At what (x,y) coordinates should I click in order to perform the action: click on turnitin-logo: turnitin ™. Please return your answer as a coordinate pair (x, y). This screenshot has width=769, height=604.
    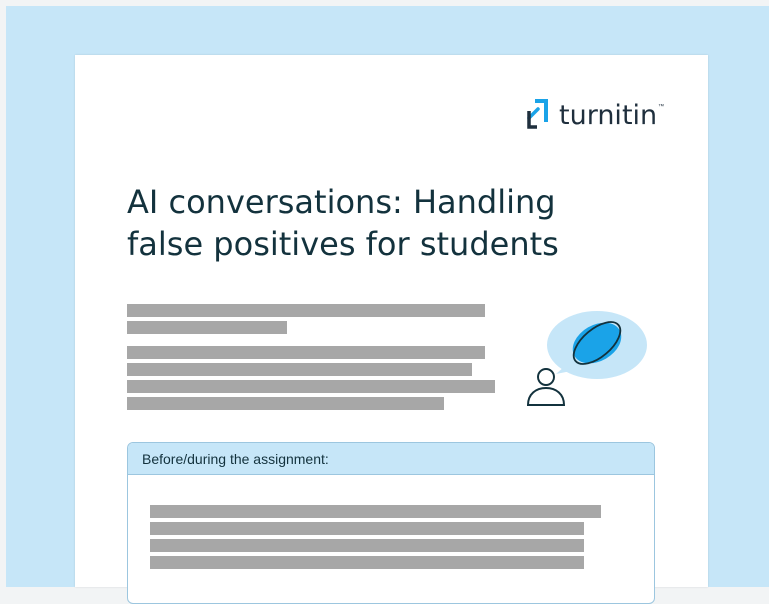
    Looking at the image, I should click on (594, 115).